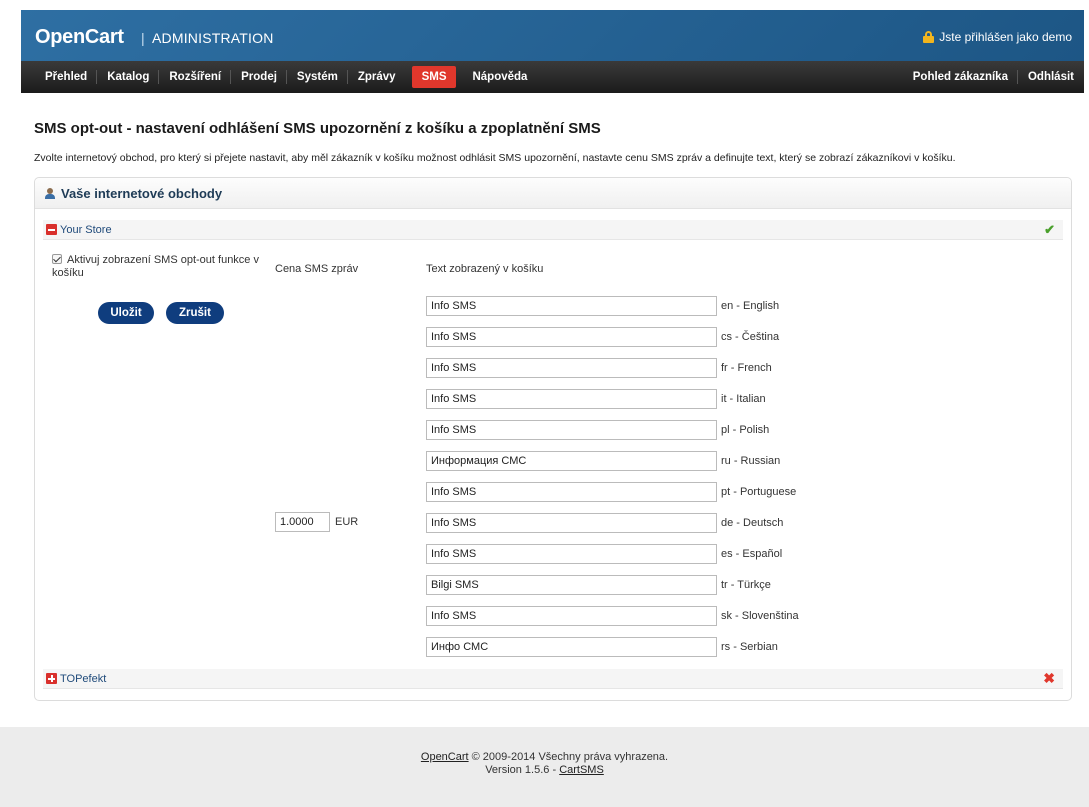 This screenshot has height=807, width=1089. I want to click on language-row: pt - Portuguese, so click(612, 492).